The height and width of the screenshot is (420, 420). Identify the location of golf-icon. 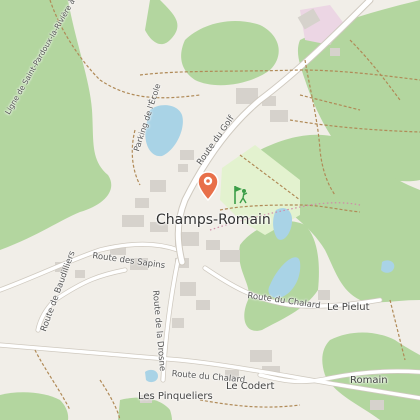
(240, 195).